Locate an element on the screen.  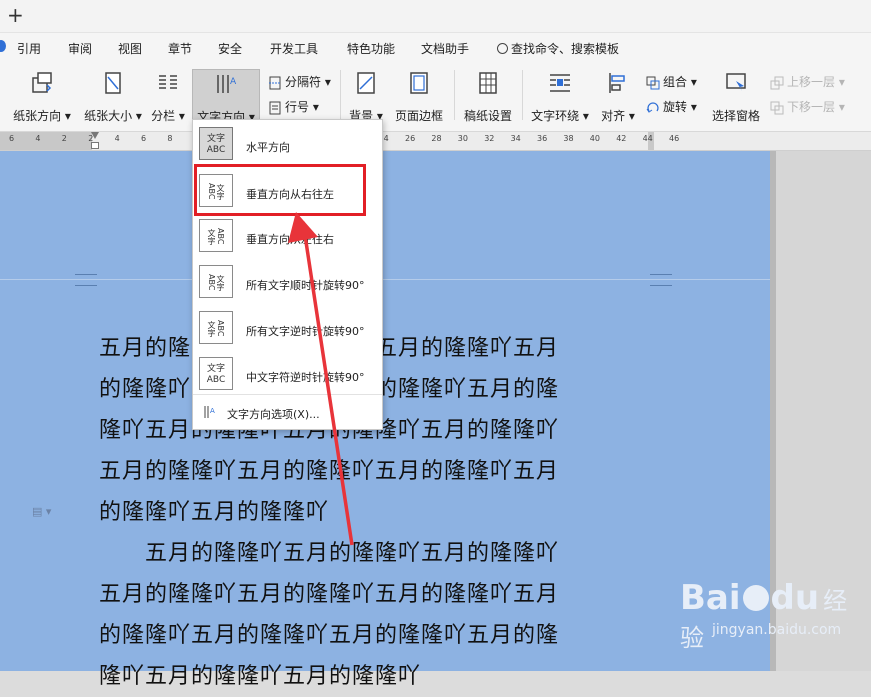
text-direction-rotate-cjk: 文字 ABC 中文字符逆时针旋转90° is located at coordinates (287, 376).